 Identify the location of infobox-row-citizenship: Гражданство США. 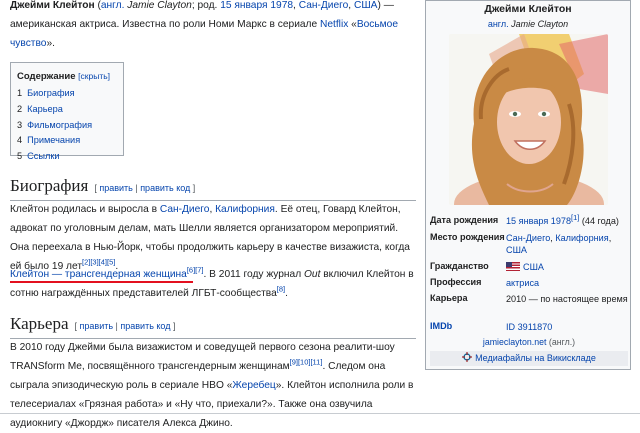
(529, 268).